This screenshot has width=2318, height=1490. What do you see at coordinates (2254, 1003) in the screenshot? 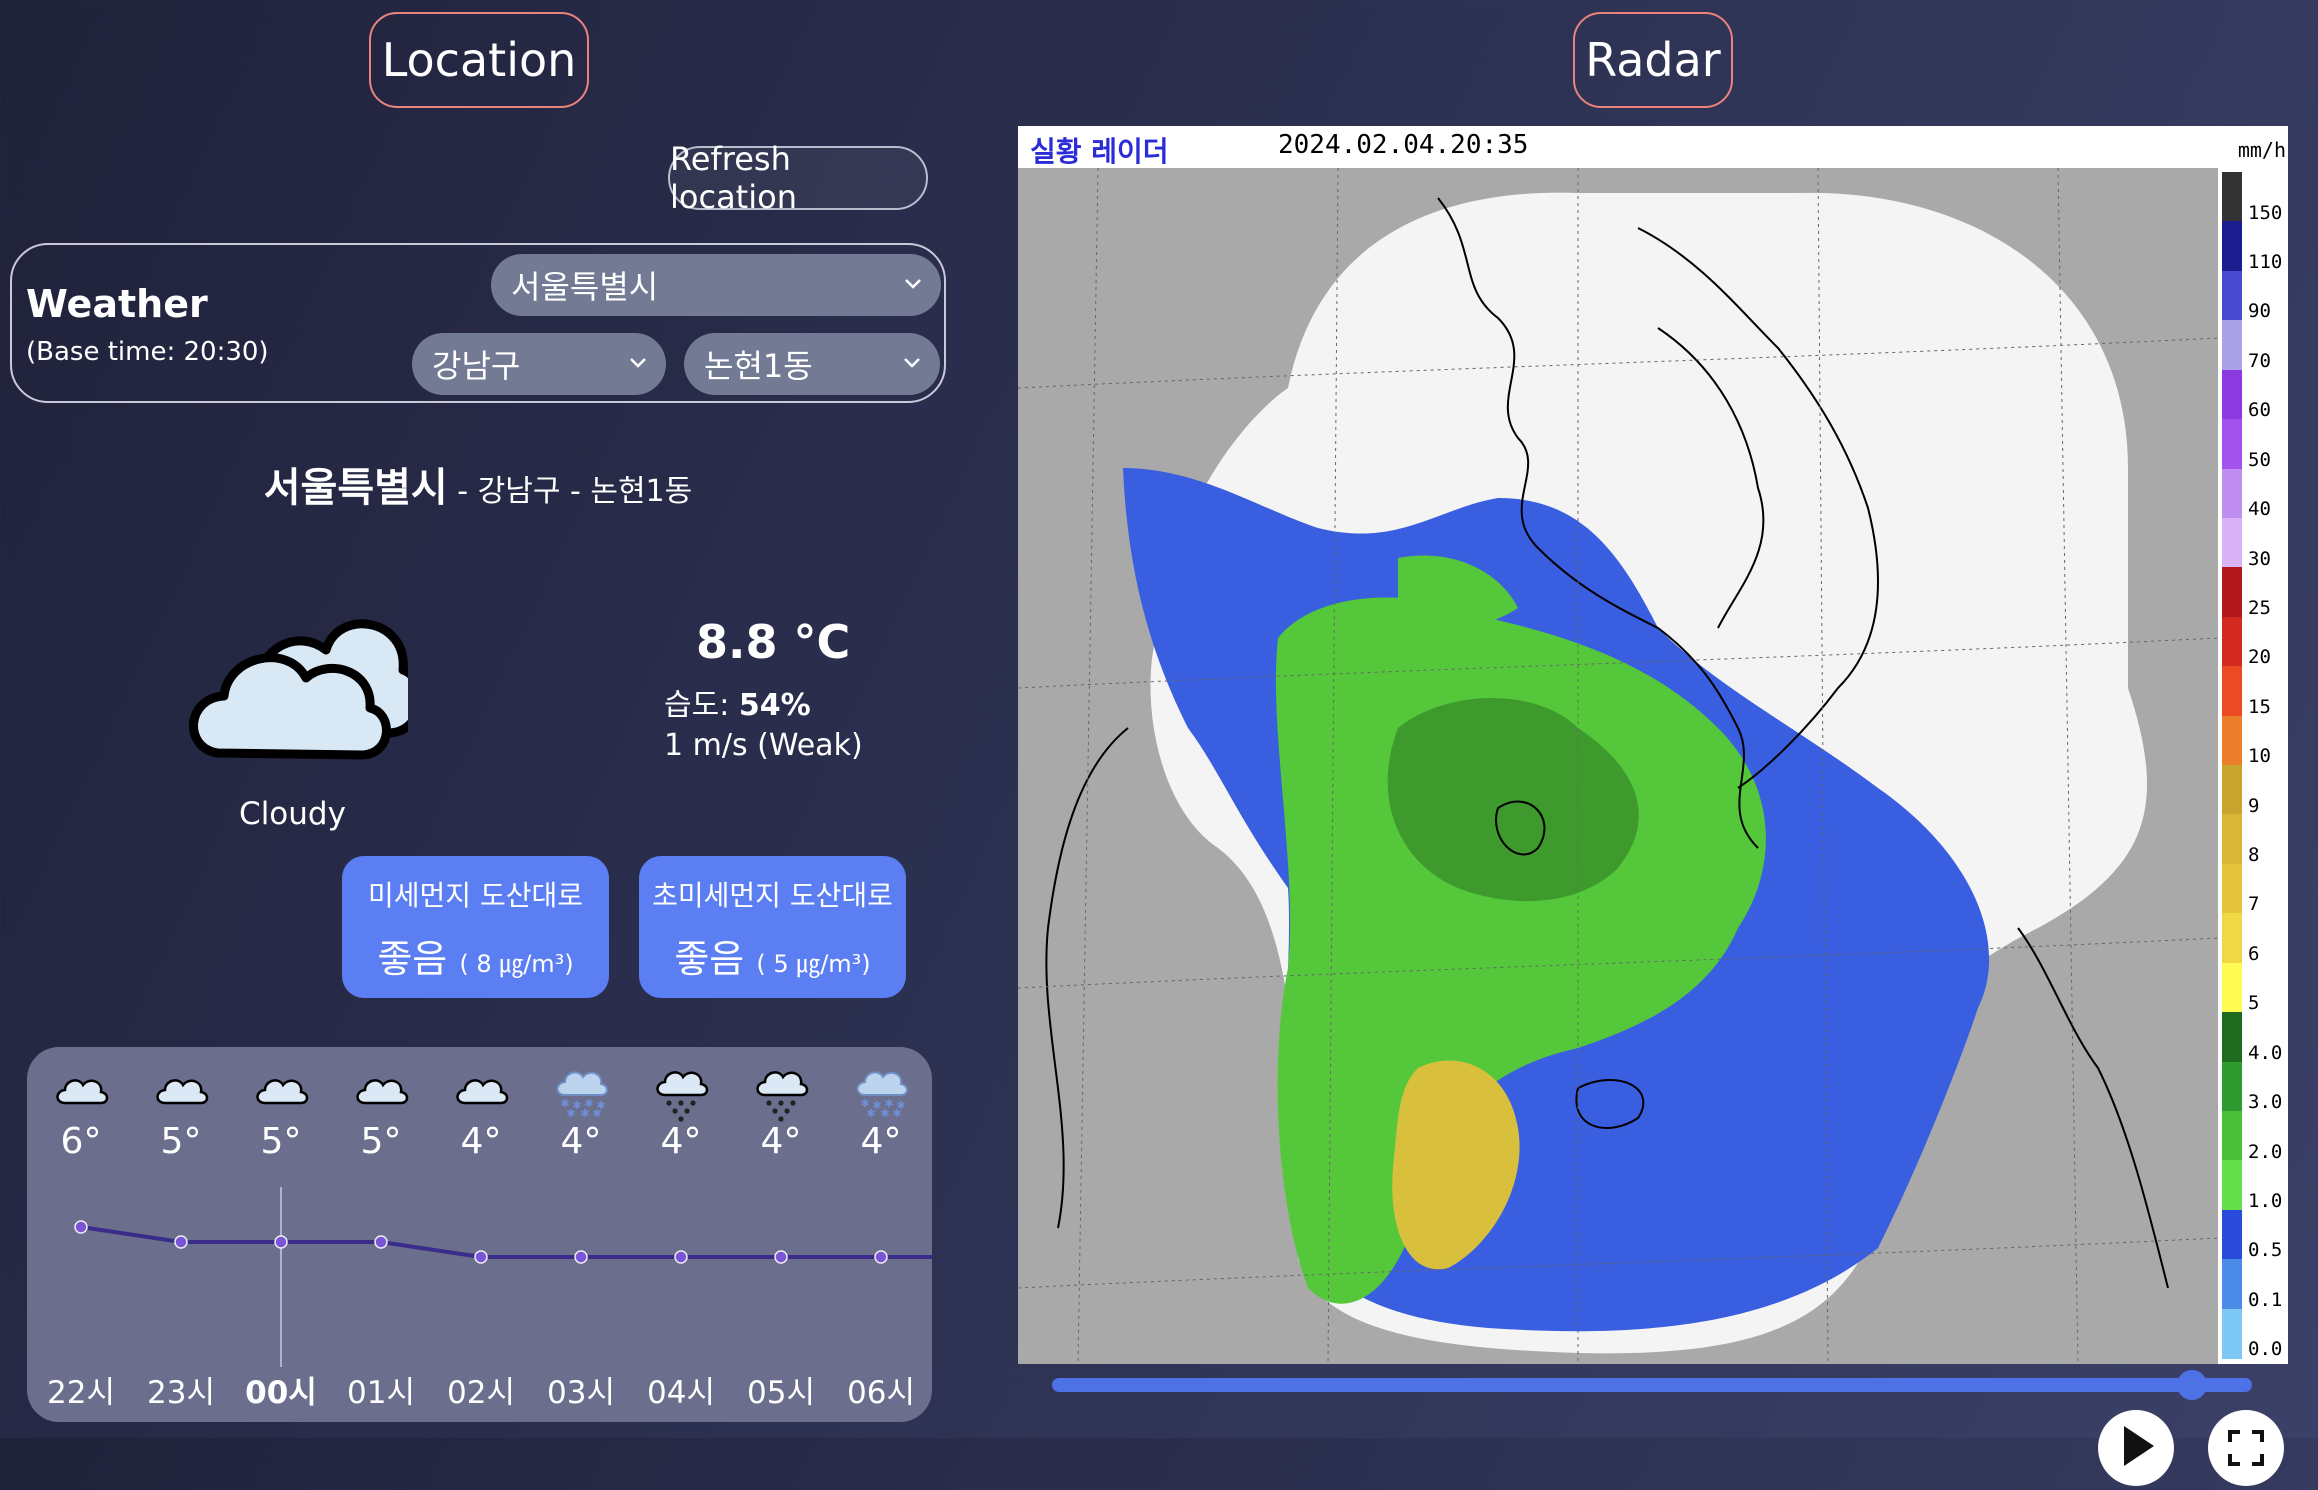
I see `legend-label: 5` at bounding box center [2254, 1003].